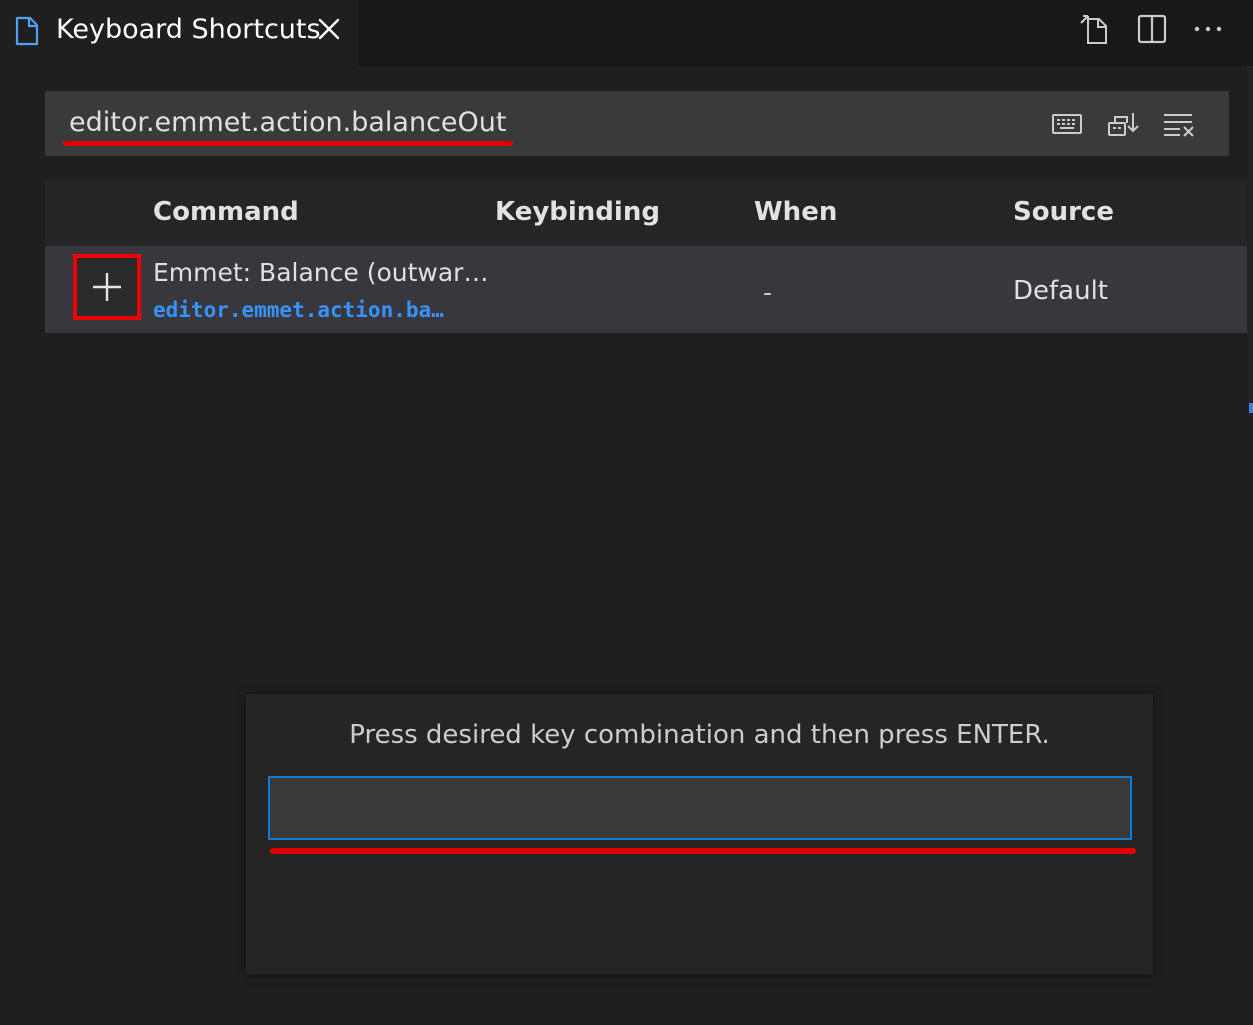 The width and height of the screenshot is (1253, 1025). What do you see at coordinates (1250, 241) in the screenshot?
I see `scrollbar` at bounding box center [1250, 241].